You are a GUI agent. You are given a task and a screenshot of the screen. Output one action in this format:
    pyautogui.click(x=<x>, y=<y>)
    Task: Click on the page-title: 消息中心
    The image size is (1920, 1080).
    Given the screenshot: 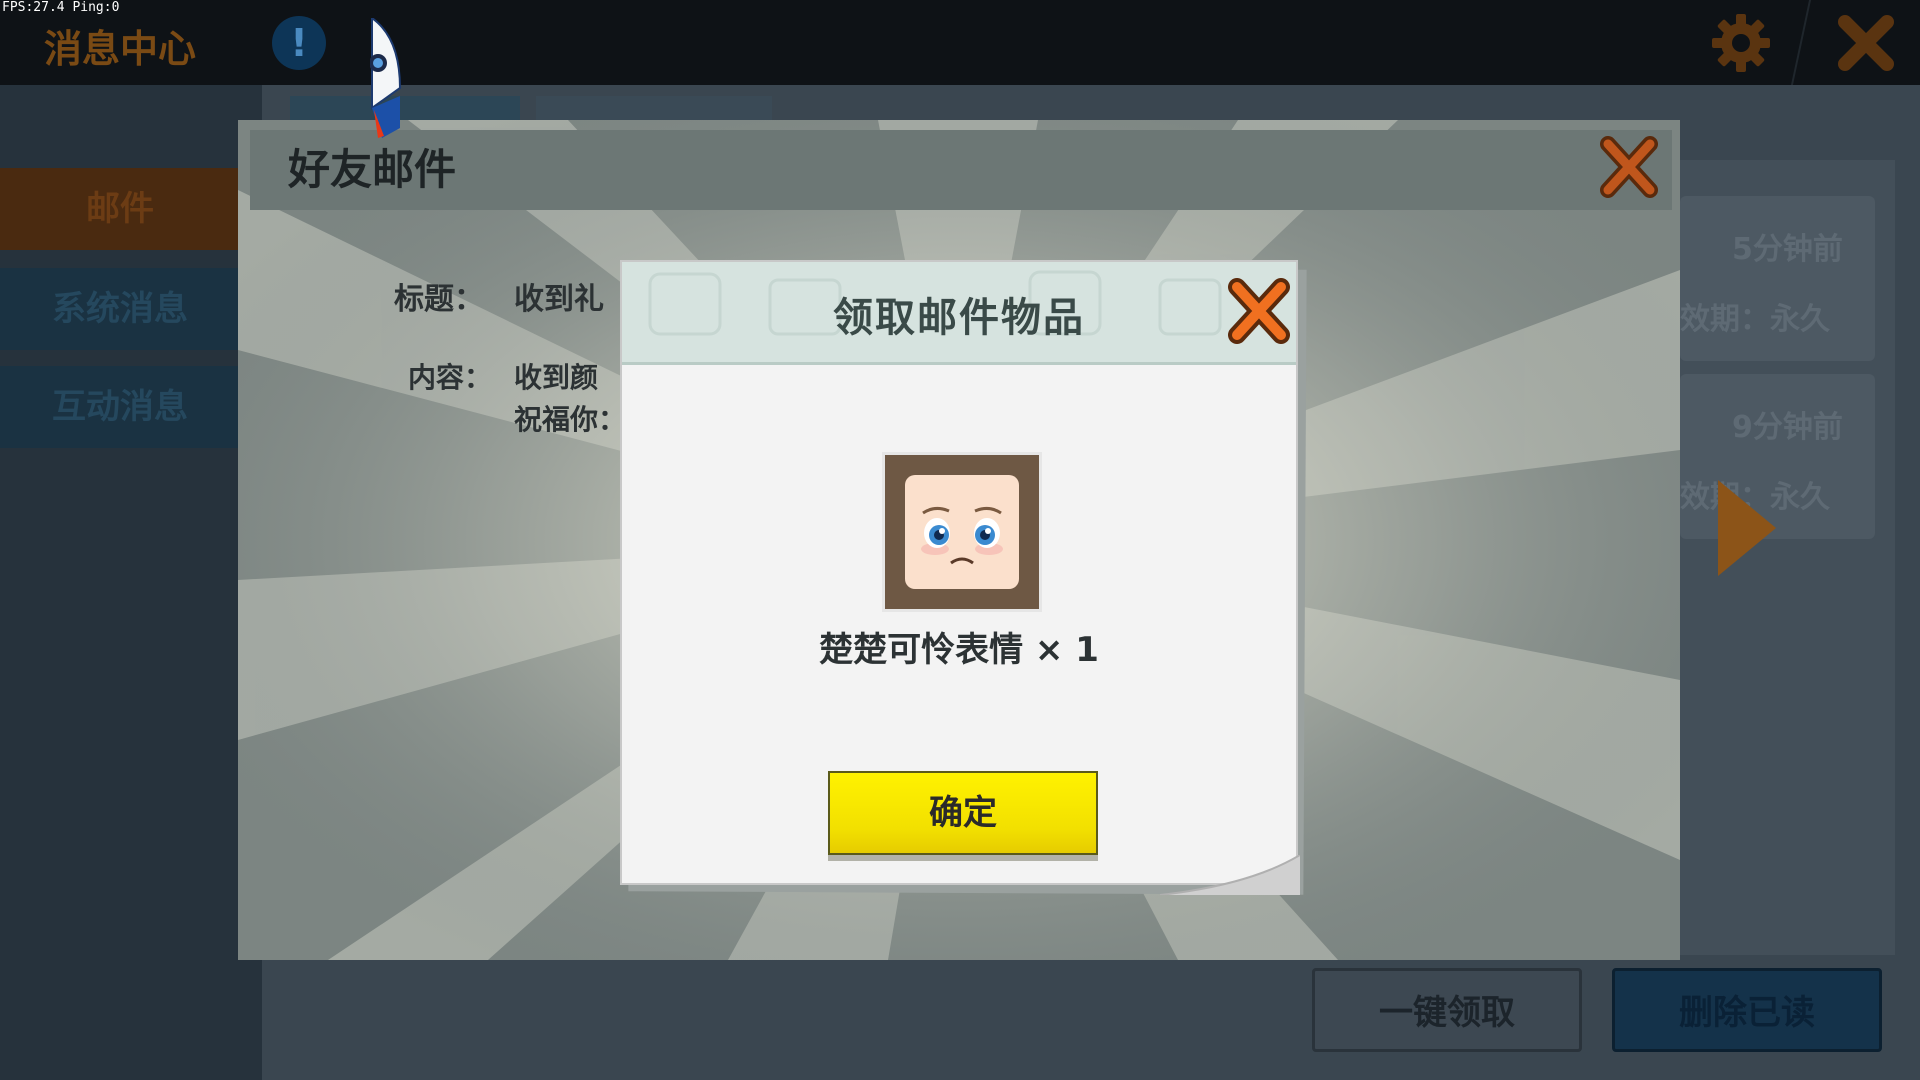 What is the action you would take?
    pyautogui.click(x=120, y=49)
    